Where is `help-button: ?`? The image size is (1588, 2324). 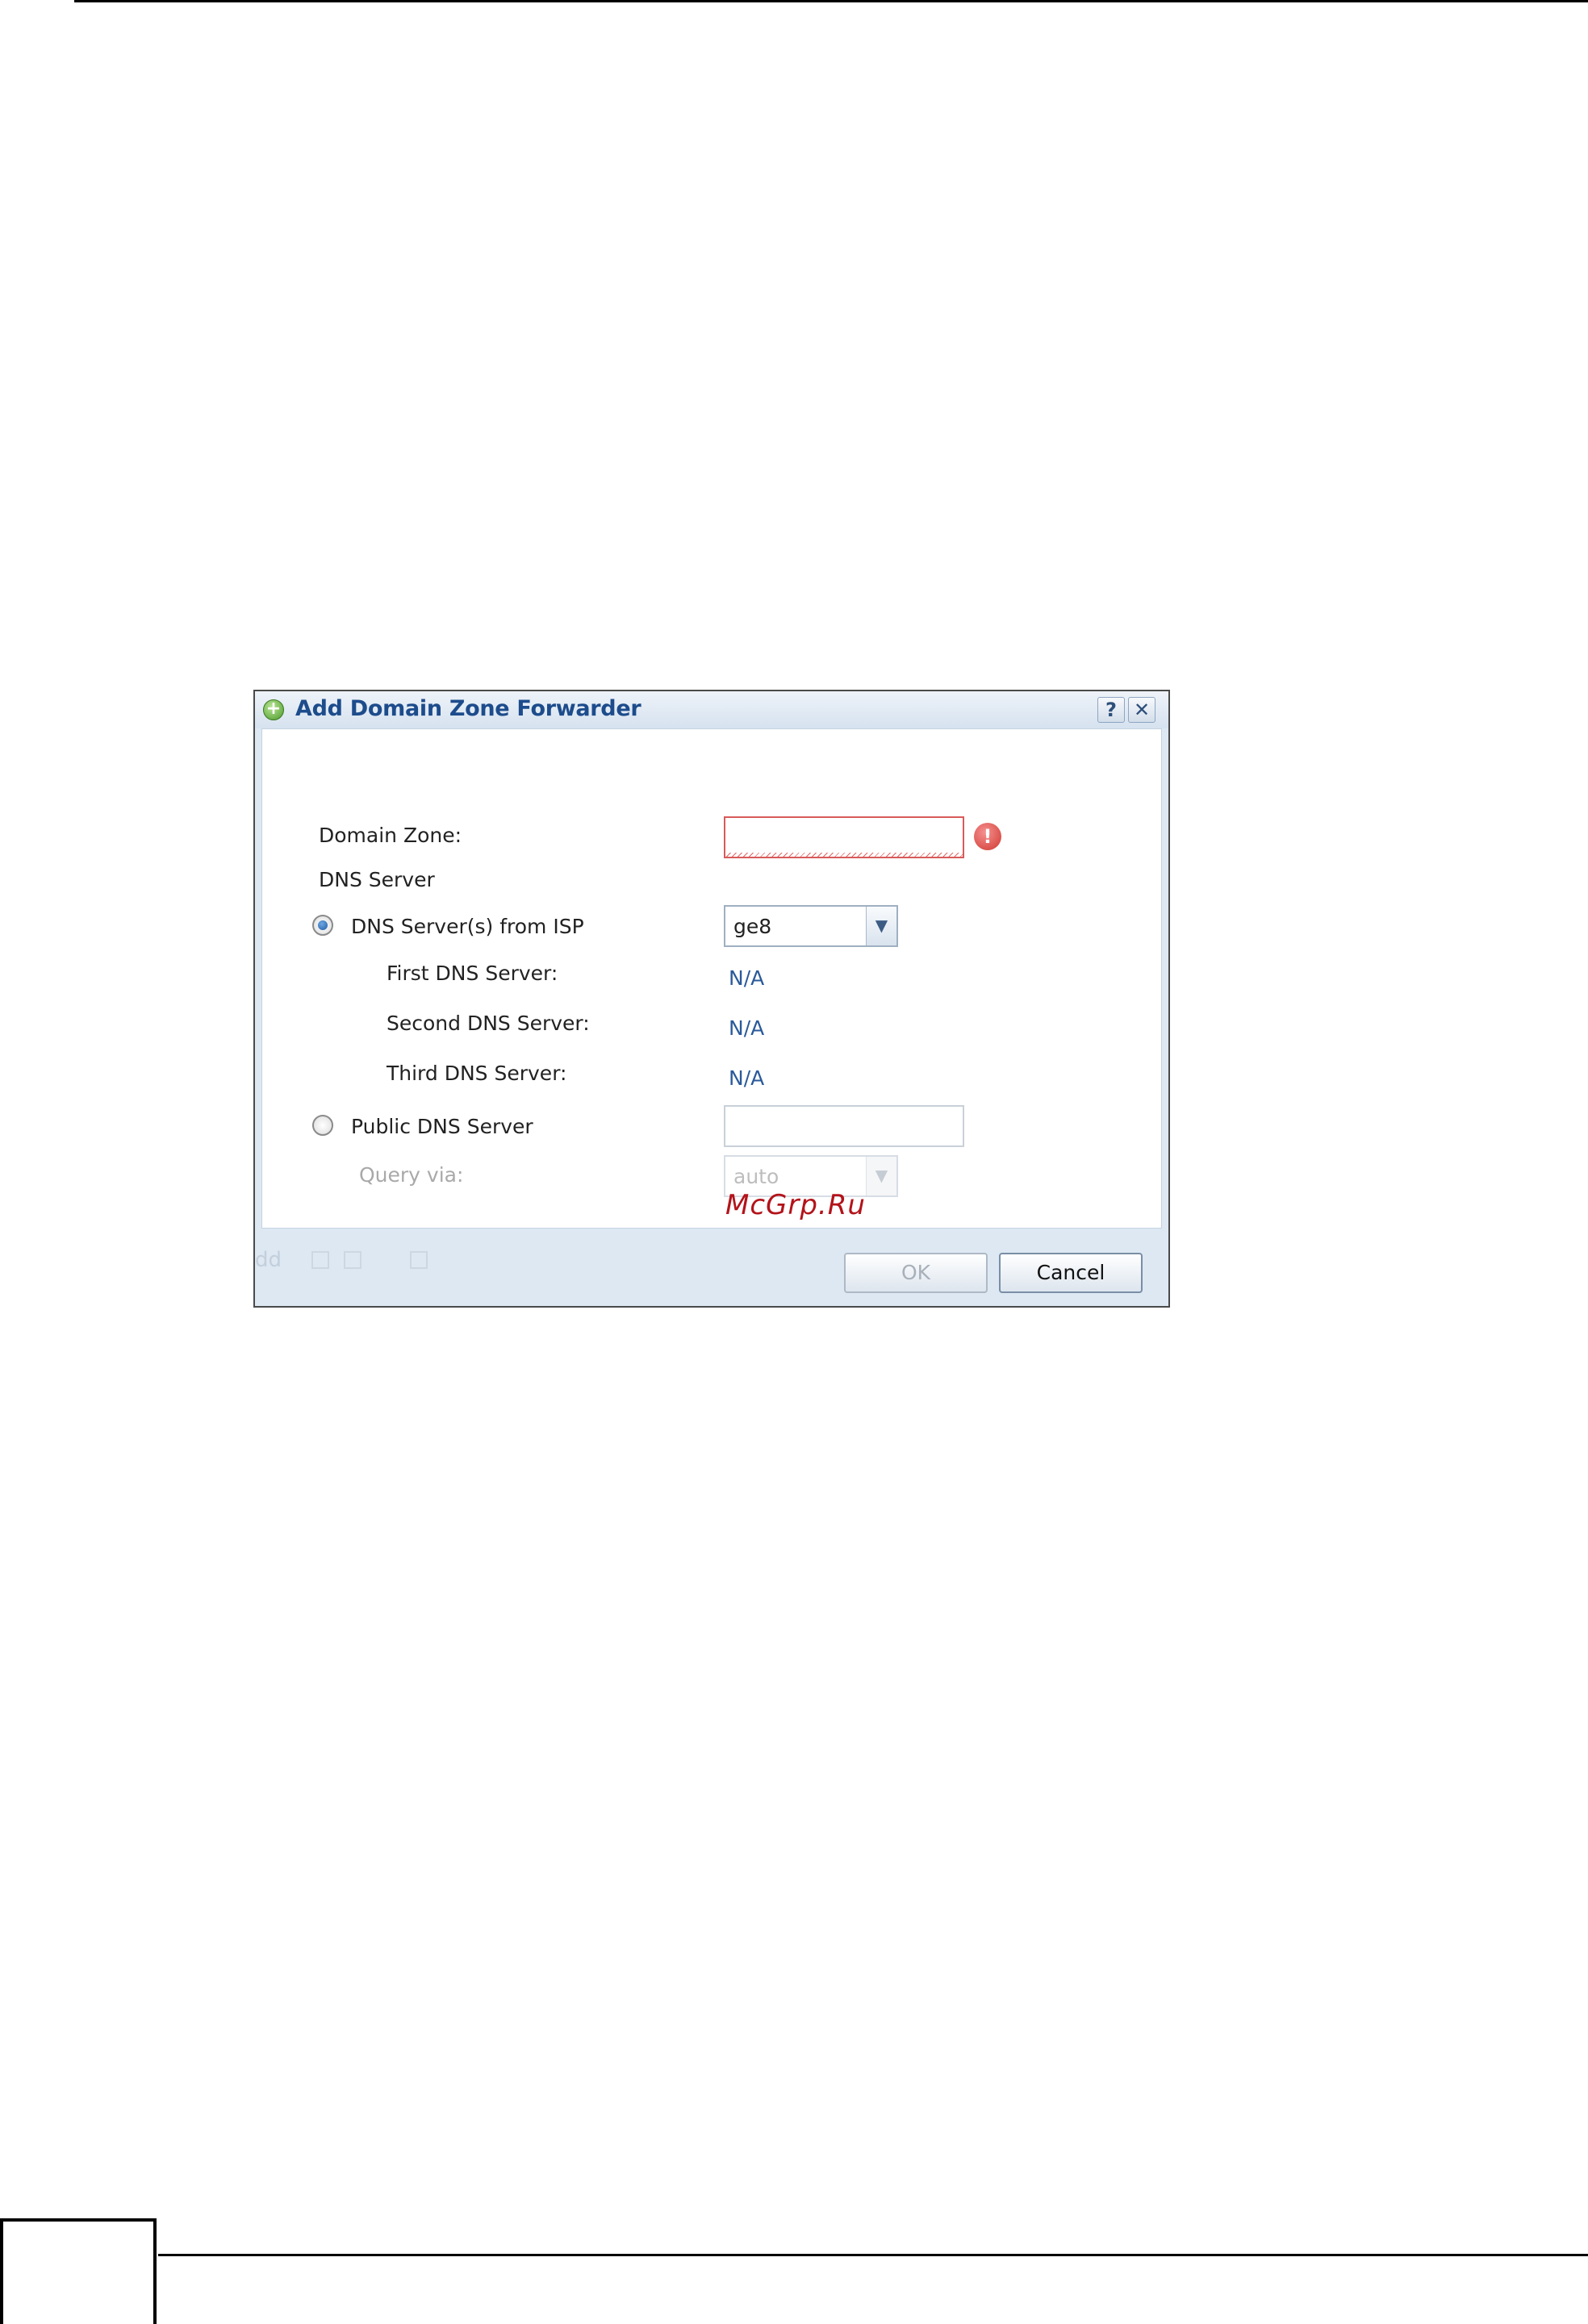 help-button: ? is located at coordinates (1111, 710).